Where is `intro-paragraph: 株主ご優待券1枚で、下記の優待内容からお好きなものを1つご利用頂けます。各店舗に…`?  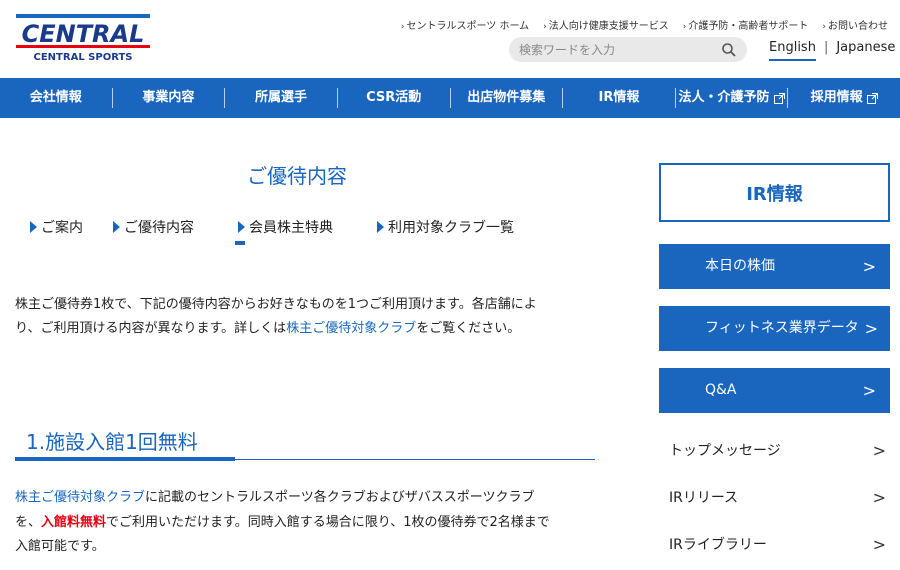 intro-paragraph: 株主ご優待券1枚で、下記の優待内容からお好きなものを1つご利用頂けます。各店舗に… is located at coordinates (307, 317).